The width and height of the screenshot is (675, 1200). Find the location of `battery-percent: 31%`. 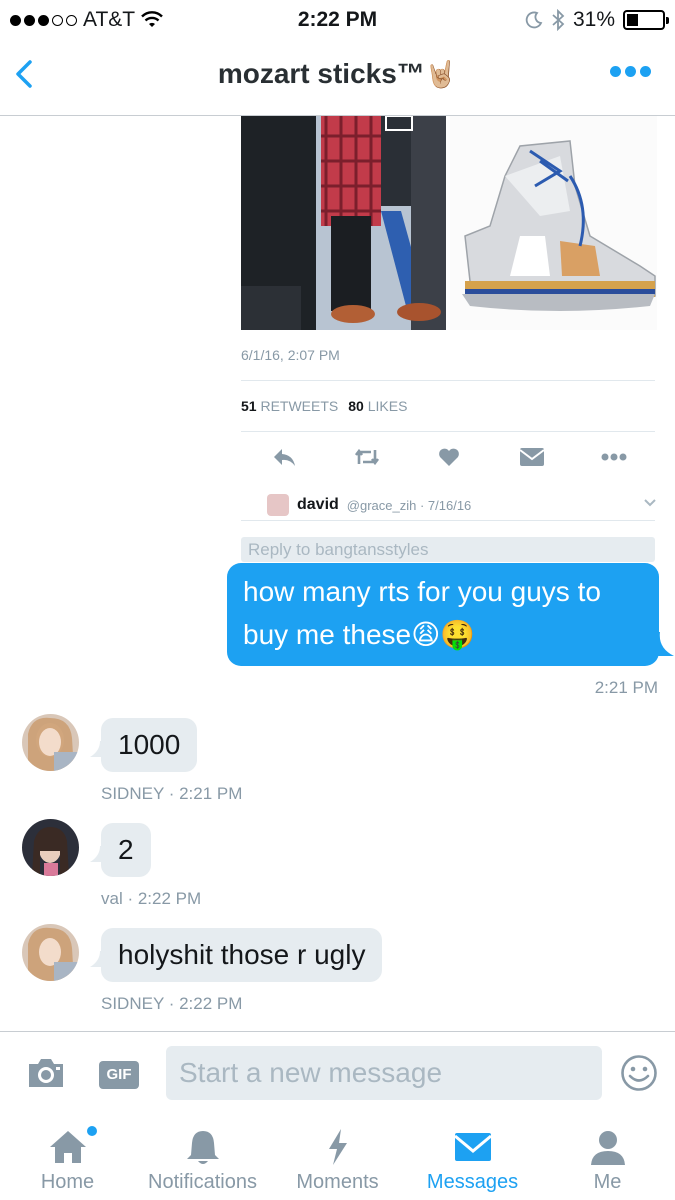

battery-percent: 31% is located at coordinates (593, 19).